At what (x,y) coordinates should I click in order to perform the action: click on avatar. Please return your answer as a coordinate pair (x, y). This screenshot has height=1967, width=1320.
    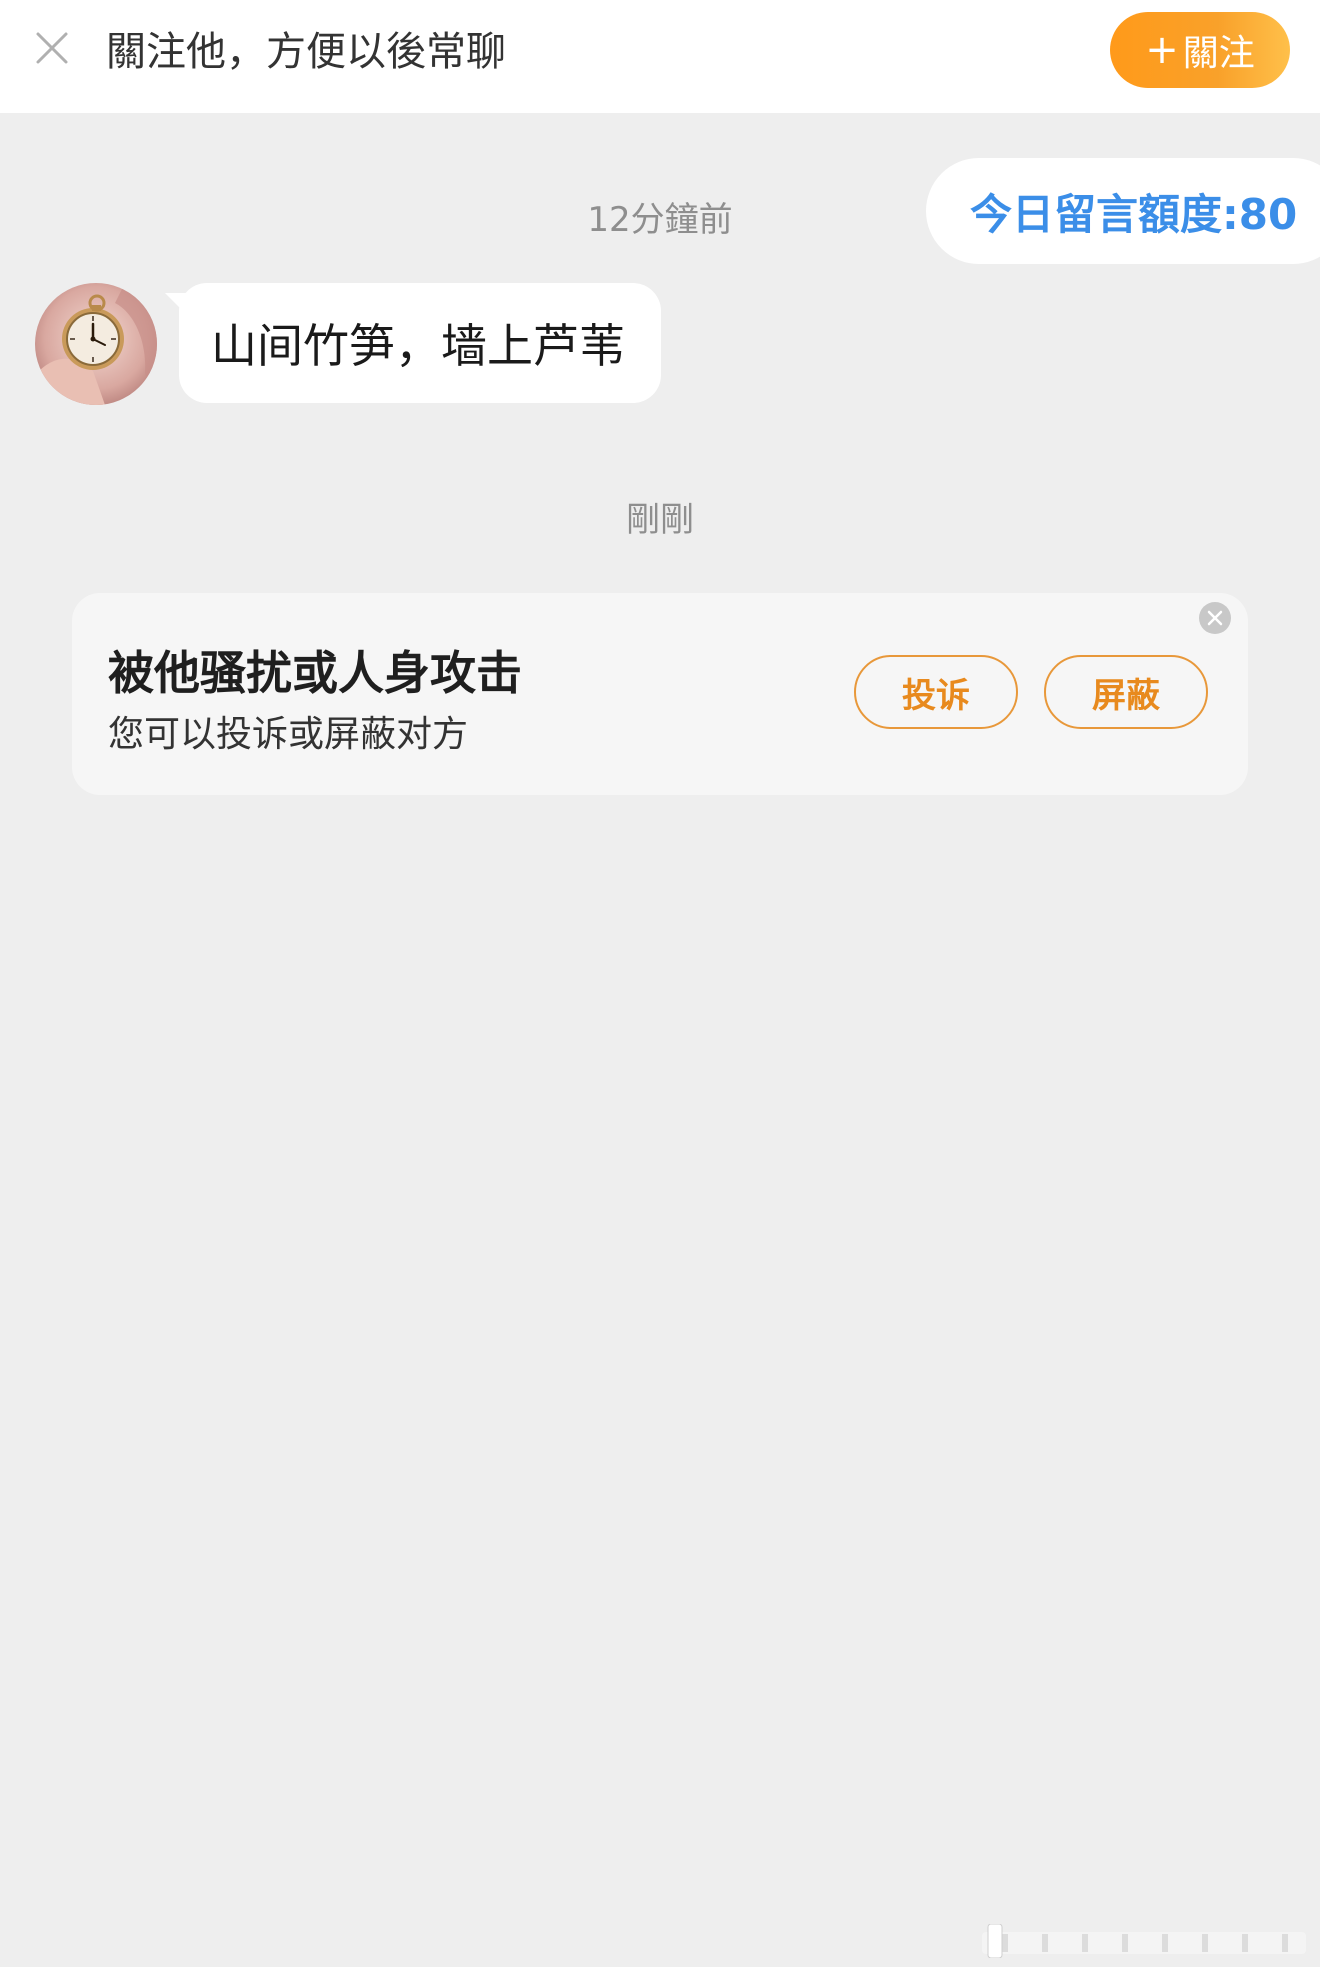
    Looking at the image, I should click on (96, 344).